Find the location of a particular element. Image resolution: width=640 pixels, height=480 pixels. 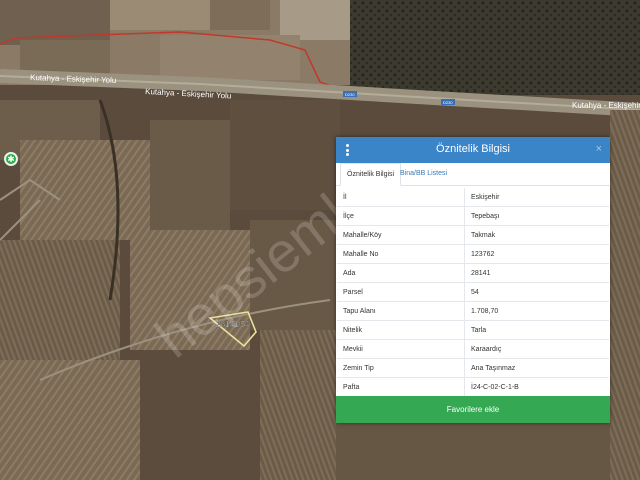

close-icon: × is located at coordinates (599, 149).